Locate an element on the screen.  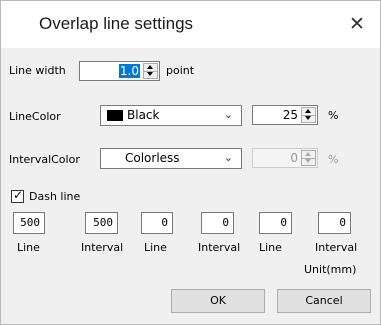
line-width-spin-buttons is located at coordinates (150, 71).